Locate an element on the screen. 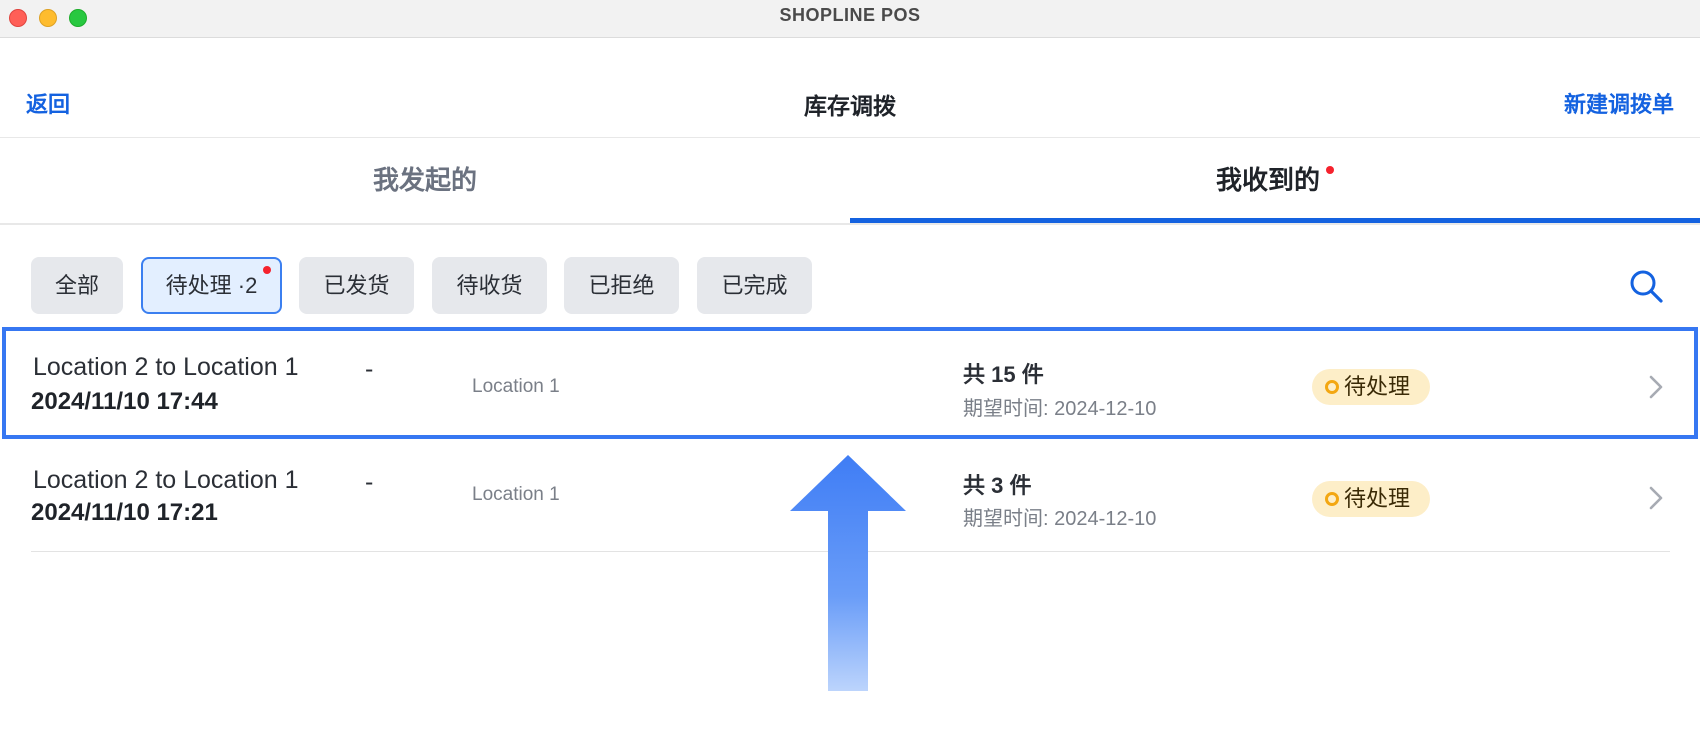  tab-initiated-label: 我发起的 is located at coordinates (424, 180).